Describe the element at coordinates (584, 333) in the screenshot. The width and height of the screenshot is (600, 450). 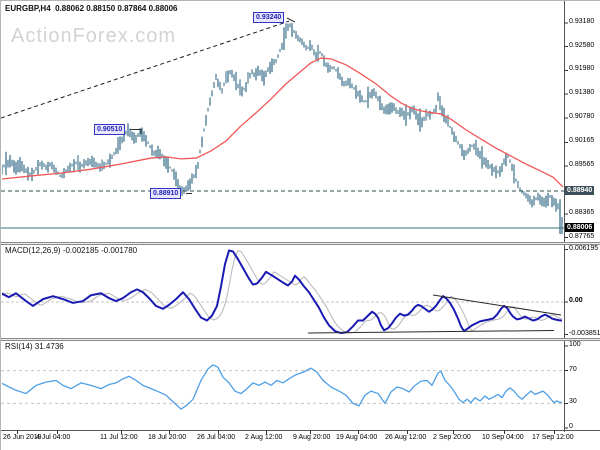
I see `macd-axis-label: -0.003851` at that location.